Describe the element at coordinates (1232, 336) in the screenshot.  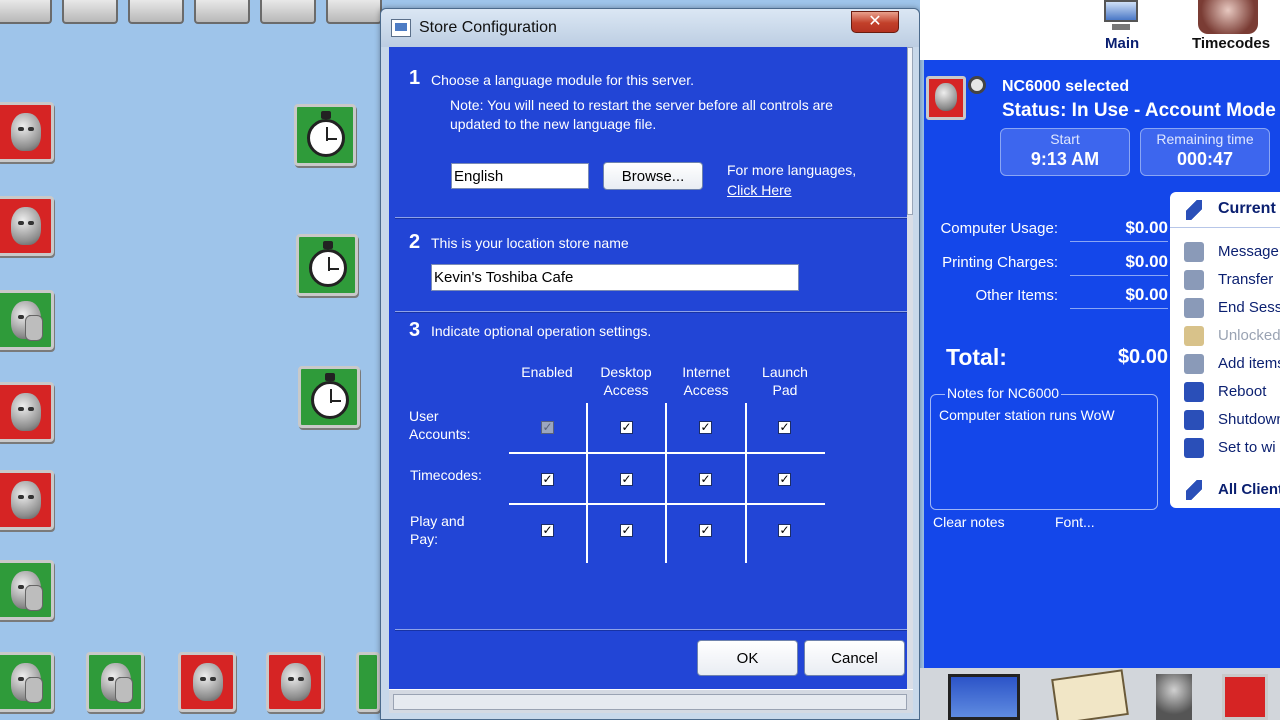
I see `action-unlocked: Unlocked` at that location.